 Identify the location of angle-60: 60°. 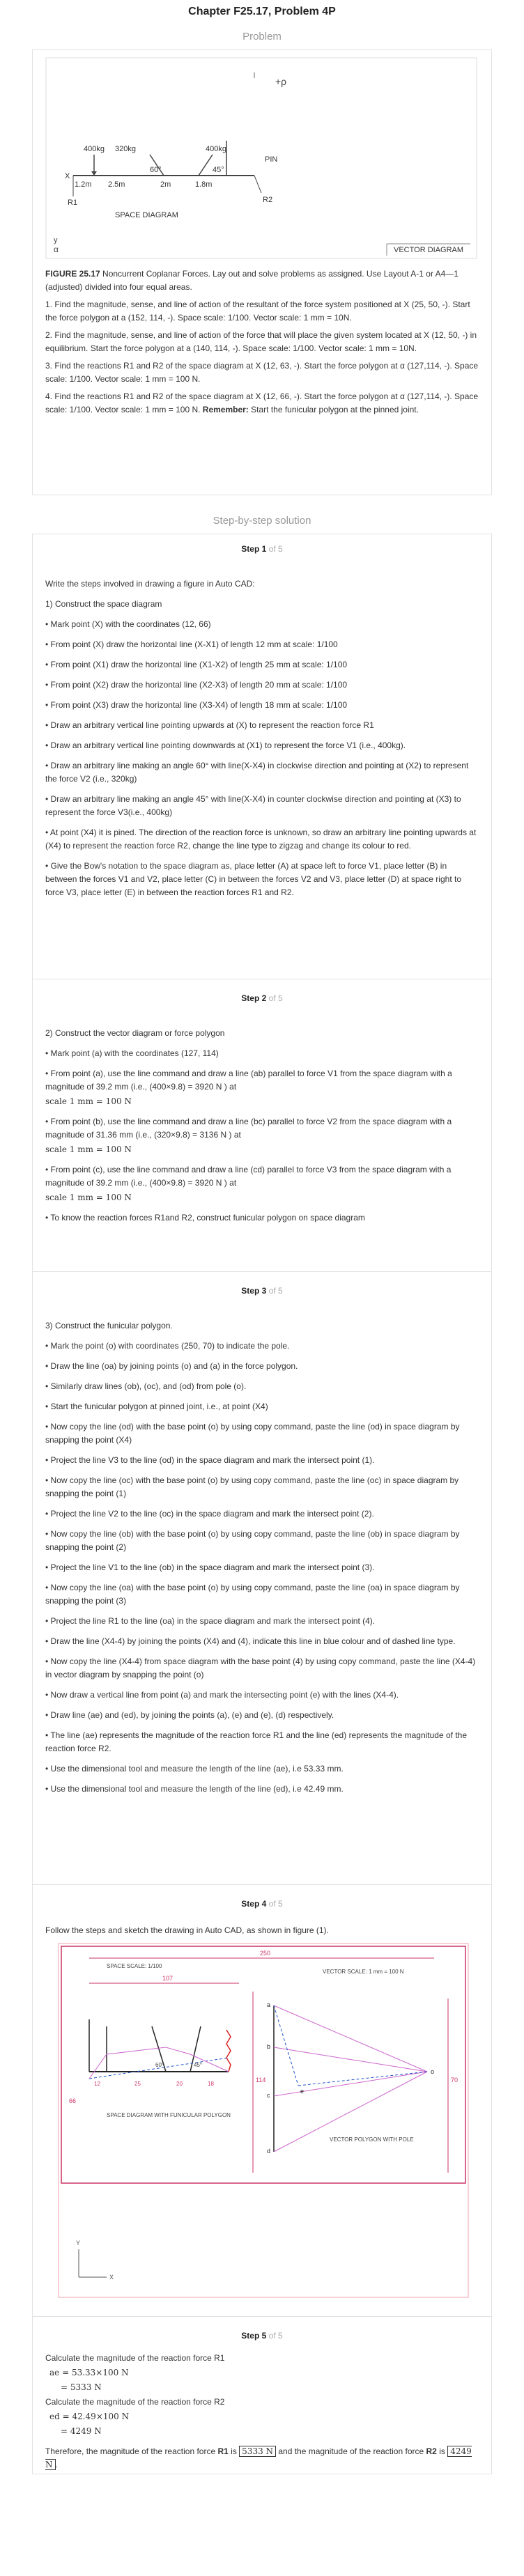
(156, 170).